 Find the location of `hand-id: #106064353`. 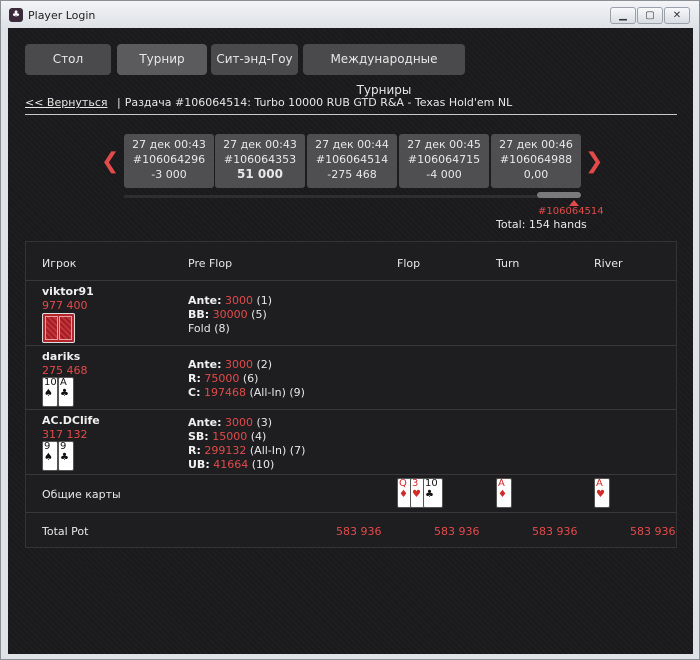

hand-id: #106064353 is located at coordinates (260, 159).